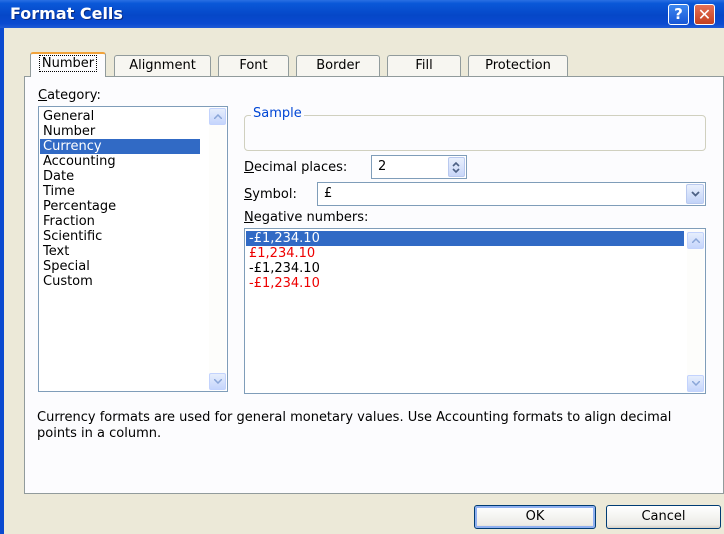  Describe the element at coordinates (695, 194) in the screenshot. I see `dropdown-arrow-icon` at that location.